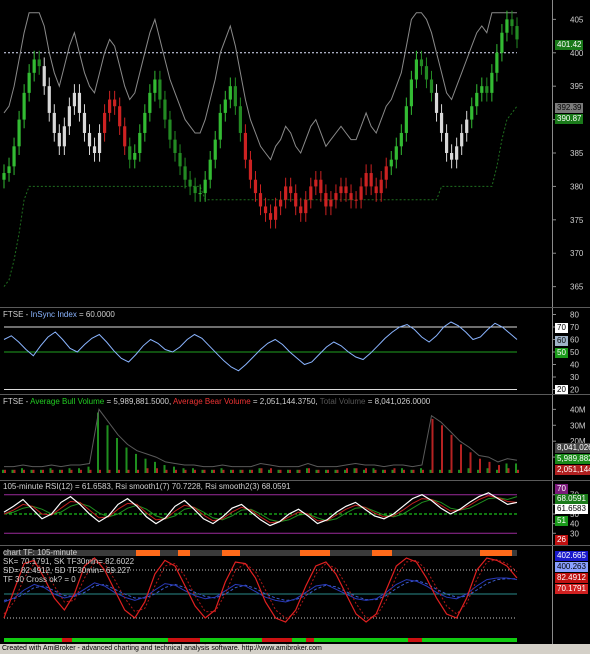  What do you see at coordinates (578, 409) in the screenshot?
I see `volume-tick-label: 40M` at bounding box center [578, 409].